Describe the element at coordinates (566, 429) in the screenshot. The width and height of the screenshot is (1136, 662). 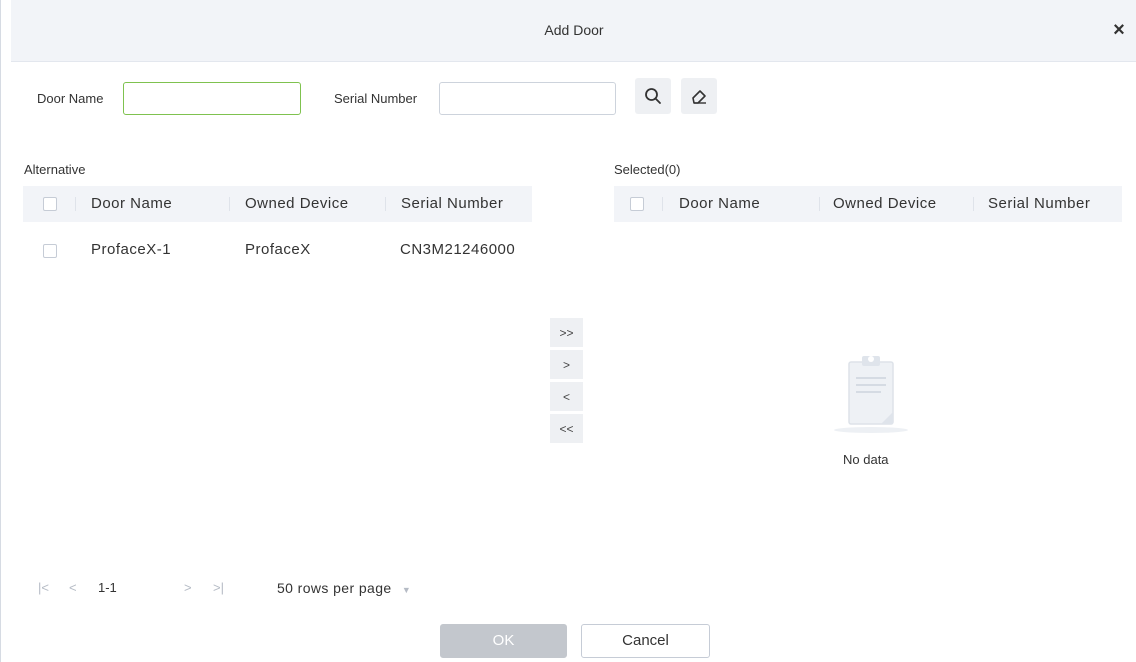
I see `move-all-left-button: <<` at that location.